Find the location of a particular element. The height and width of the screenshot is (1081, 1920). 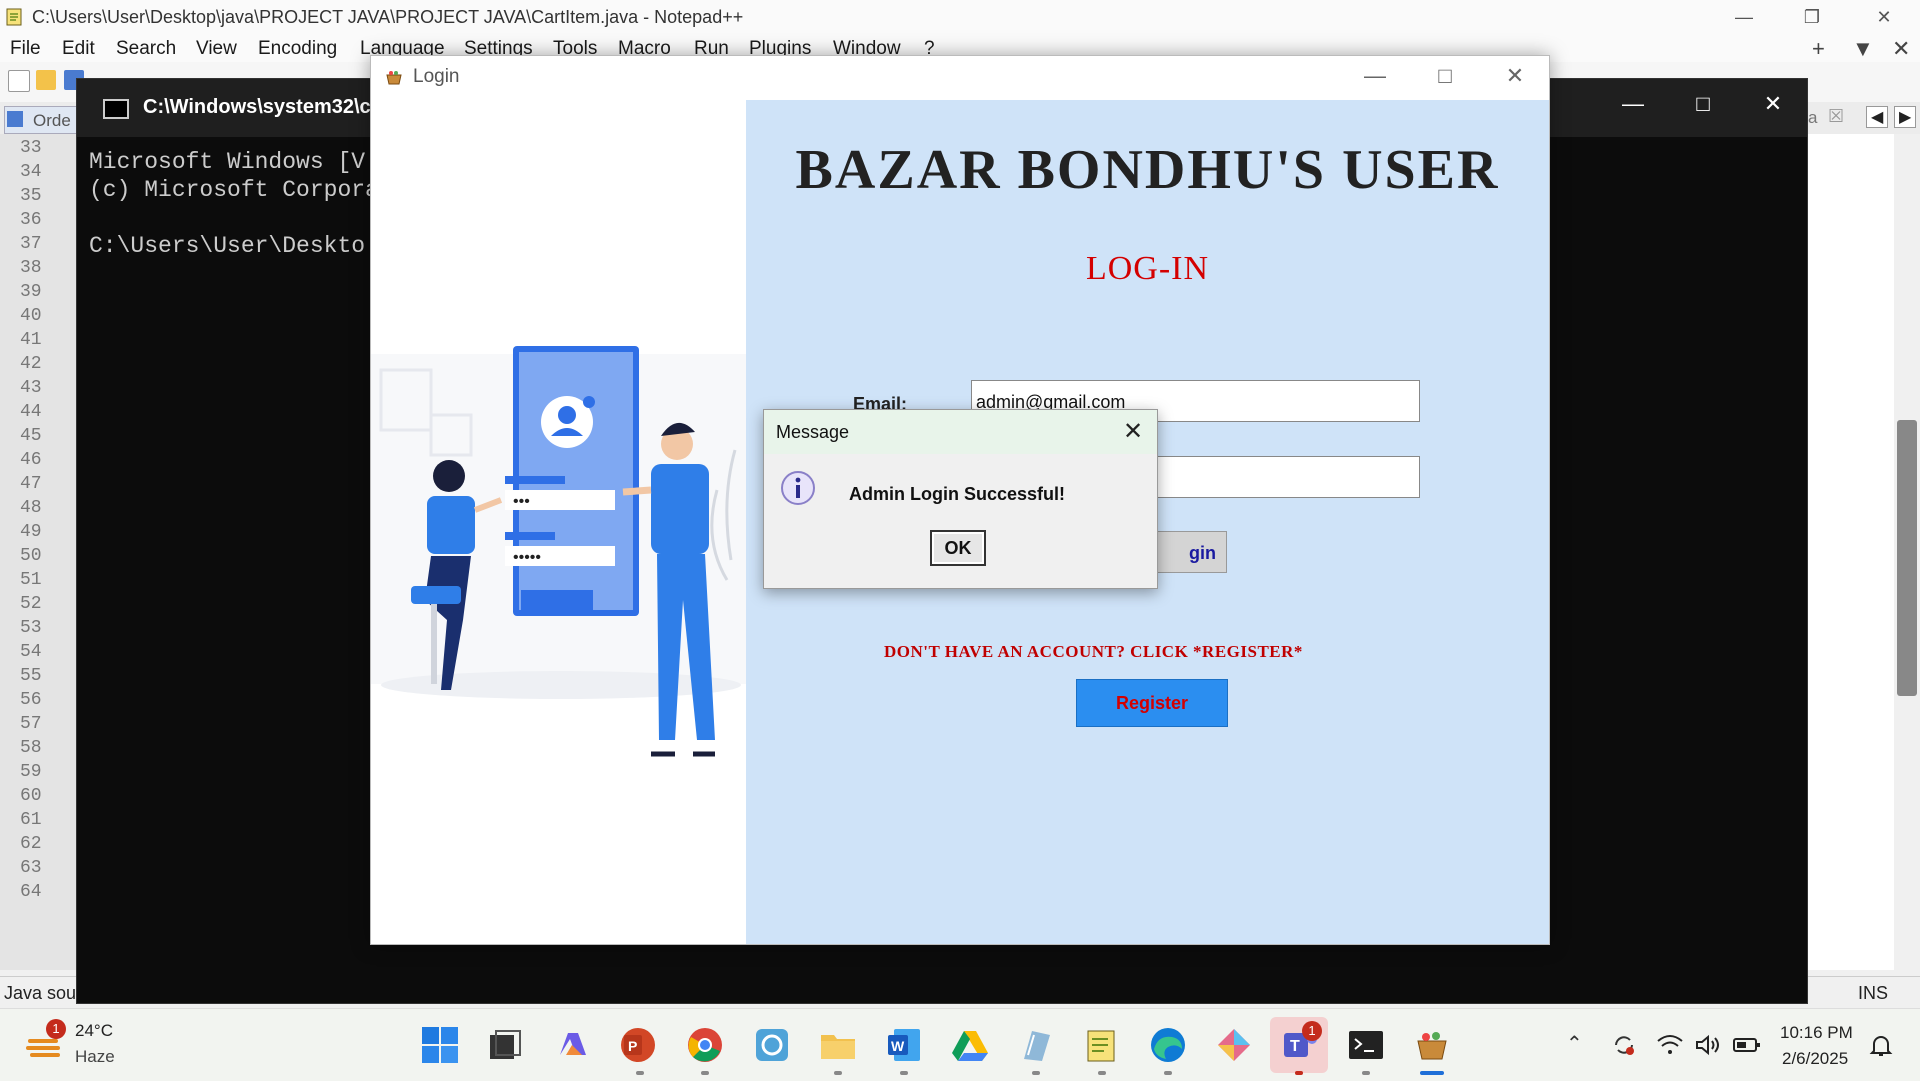

login-button: gin is located at coordinates (1187, 552).